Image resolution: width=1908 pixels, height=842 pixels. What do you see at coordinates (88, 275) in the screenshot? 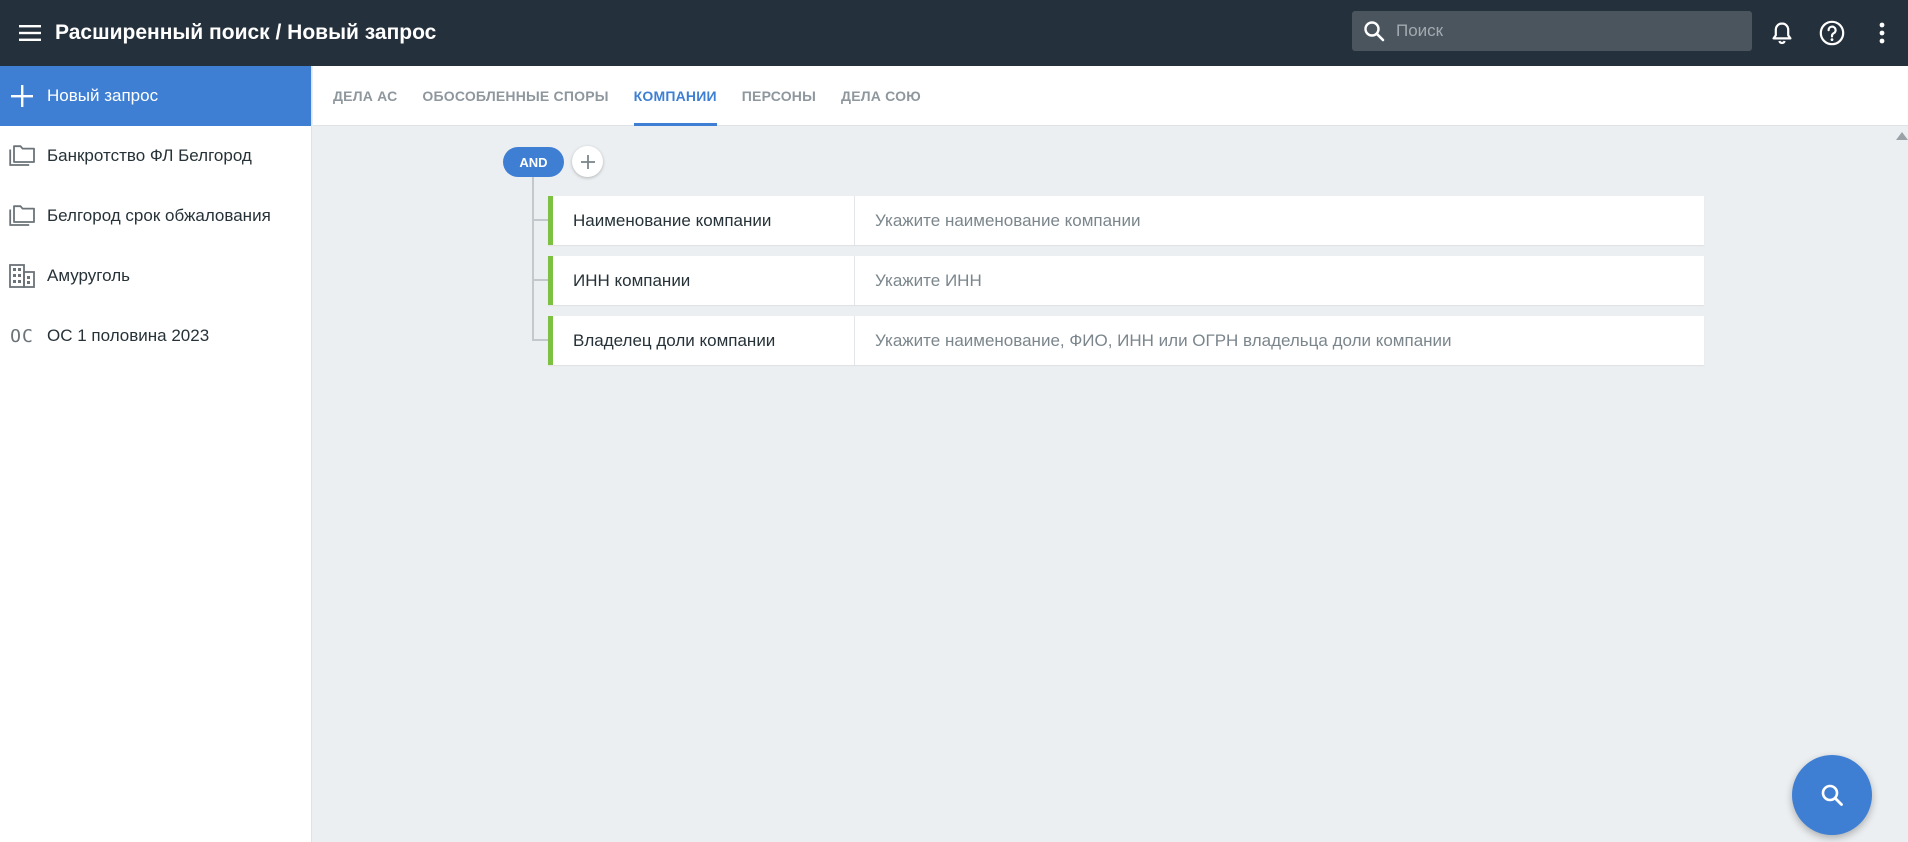
I see `saved-query-label: Амуруголь` at bounding box center [88, 275].